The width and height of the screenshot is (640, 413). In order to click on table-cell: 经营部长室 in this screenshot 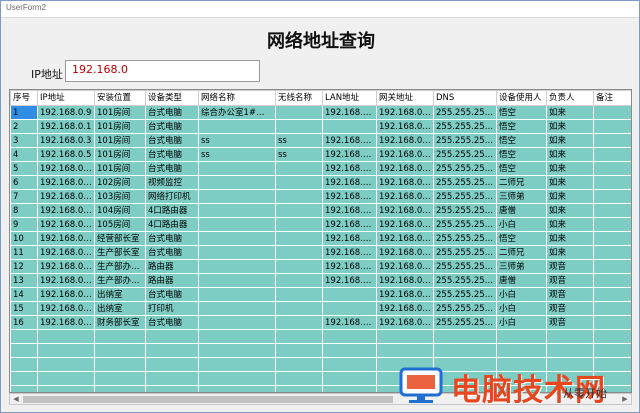, I will do `click(120, 238)`.